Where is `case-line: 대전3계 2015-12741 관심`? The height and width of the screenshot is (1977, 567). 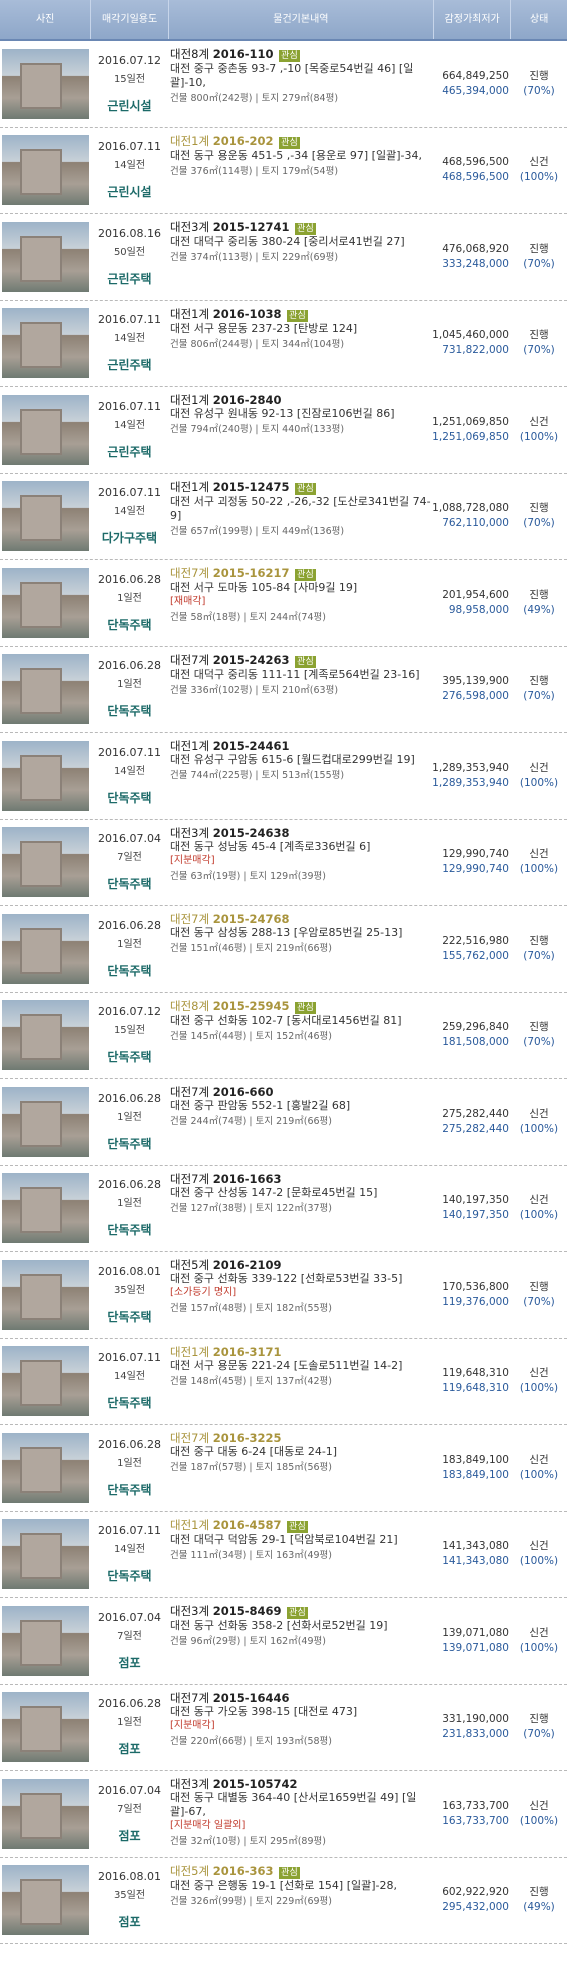
case-line: 대전3계 2015-12741 관심 is located at coordinates (301, 227).